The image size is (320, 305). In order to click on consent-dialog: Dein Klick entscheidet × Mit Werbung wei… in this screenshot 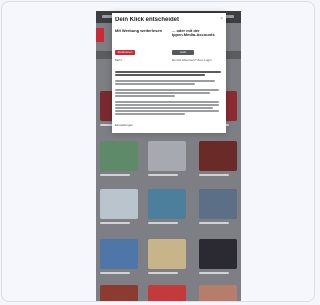, I will do `click(169, 73)`.